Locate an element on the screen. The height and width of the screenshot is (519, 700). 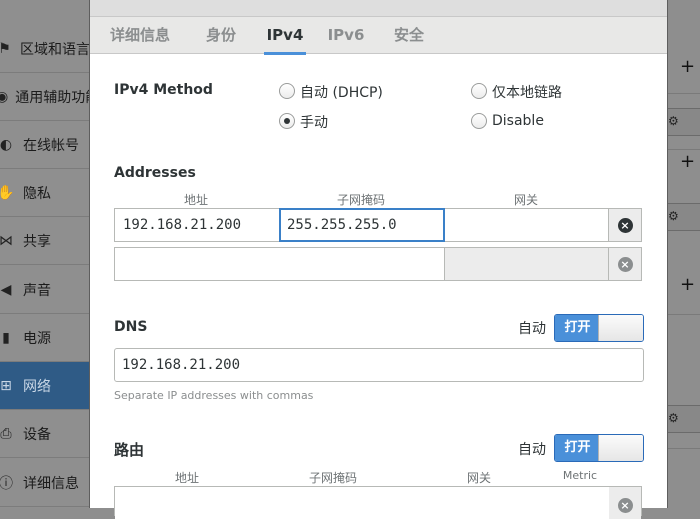
route-gateway-field is located at coordinates (478, 503).